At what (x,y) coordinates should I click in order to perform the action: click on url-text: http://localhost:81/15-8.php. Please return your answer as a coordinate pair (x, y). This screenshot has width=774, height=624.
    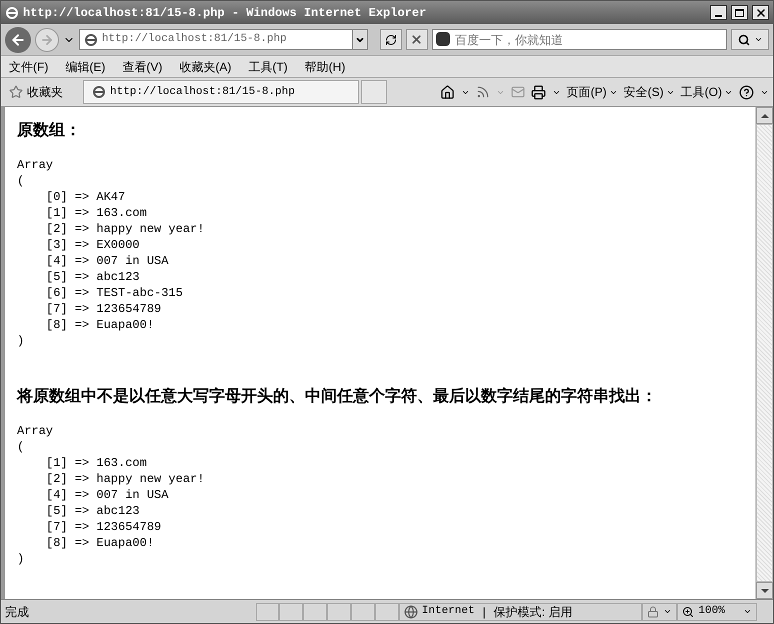
    Looking at the image, I should click on (195, 40).